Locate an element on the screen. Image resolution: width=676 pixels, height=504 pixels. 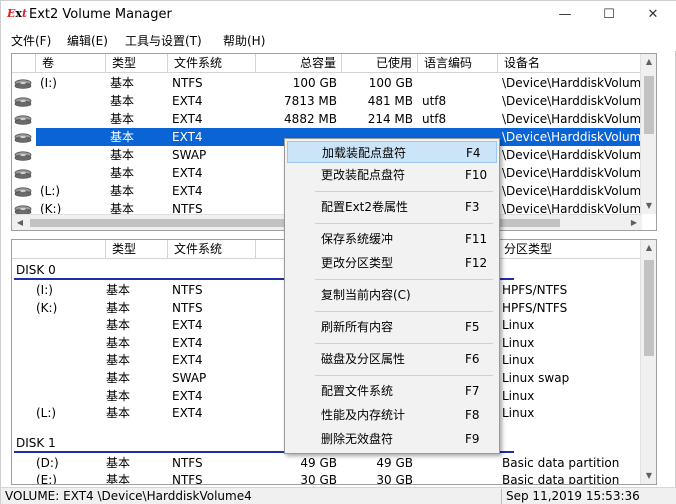
menu-load-mountpoint: 加载装配点盘符 F4 is located at coordinates (392, 152).